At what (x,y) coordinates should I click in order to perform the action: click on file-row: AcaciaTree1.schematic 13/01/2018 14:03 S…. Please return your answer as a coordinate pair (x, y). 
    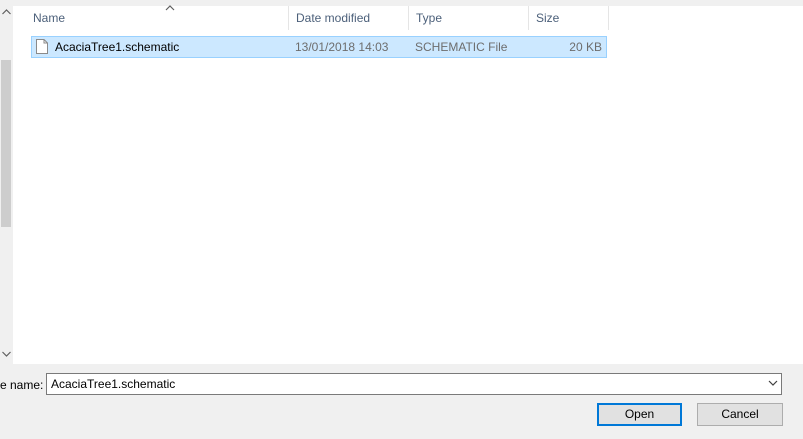
    Looking at the image, I should click on (319, 47).